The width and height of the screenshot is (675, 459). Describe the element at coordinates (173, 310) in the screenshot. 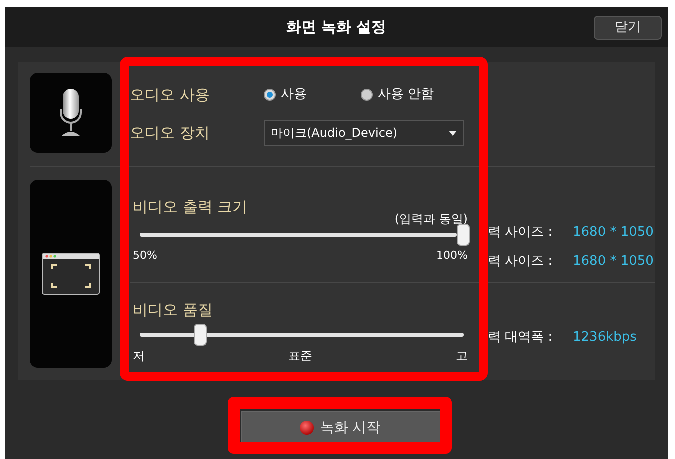

I see `setting-label: 비디오 품질` at that location.